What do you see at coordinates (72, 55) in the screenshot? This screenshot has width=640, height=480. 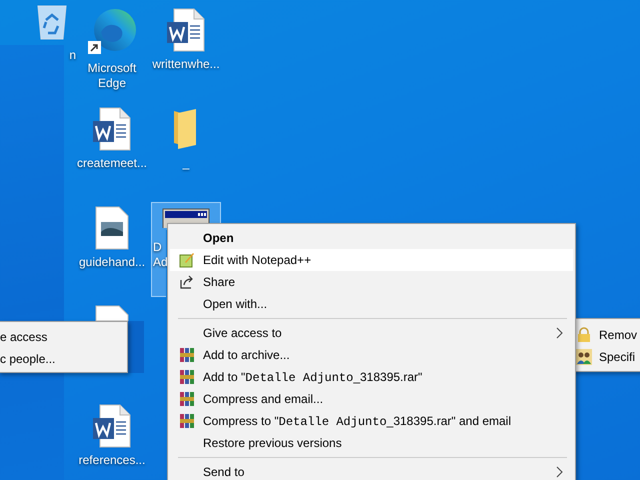 I see `icon-label: n` at bounding box center [72, 55].